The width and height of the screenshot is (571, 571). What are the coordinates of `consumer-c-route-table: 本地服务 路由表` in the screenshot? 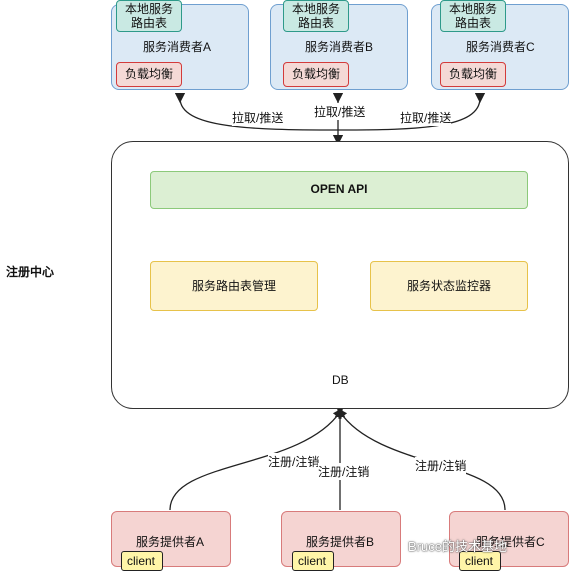 It's located at (473, 16).